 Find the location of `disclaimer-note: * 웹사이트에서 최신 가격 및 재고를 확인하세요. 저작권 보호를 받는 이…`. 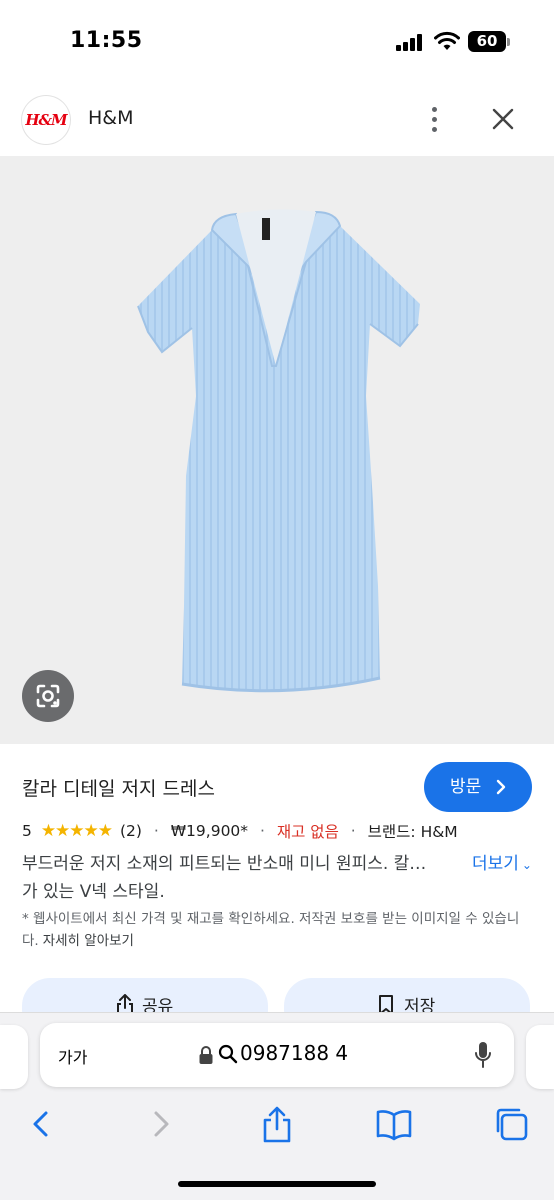

disclaimer-note: * 웹사이트에서 최신 가격 및 재고를 확인하세요. 저작권 보호를 받는 이… is located at coordinates (272, 930).